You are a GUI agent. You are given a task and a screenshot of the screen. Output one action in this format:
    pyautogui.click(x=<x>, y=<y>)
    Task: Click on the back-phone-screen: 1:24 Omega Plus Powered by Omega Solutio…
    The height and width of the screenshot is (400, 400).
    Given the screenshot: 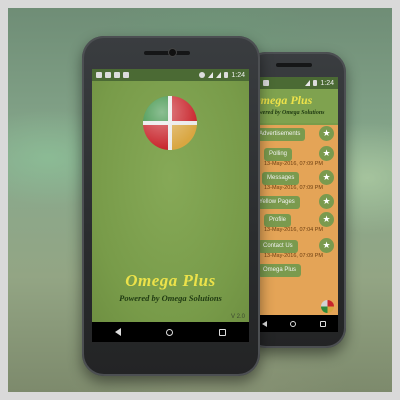 What is the action you would take?
    pyautogui.click(x=294, y=204)
    